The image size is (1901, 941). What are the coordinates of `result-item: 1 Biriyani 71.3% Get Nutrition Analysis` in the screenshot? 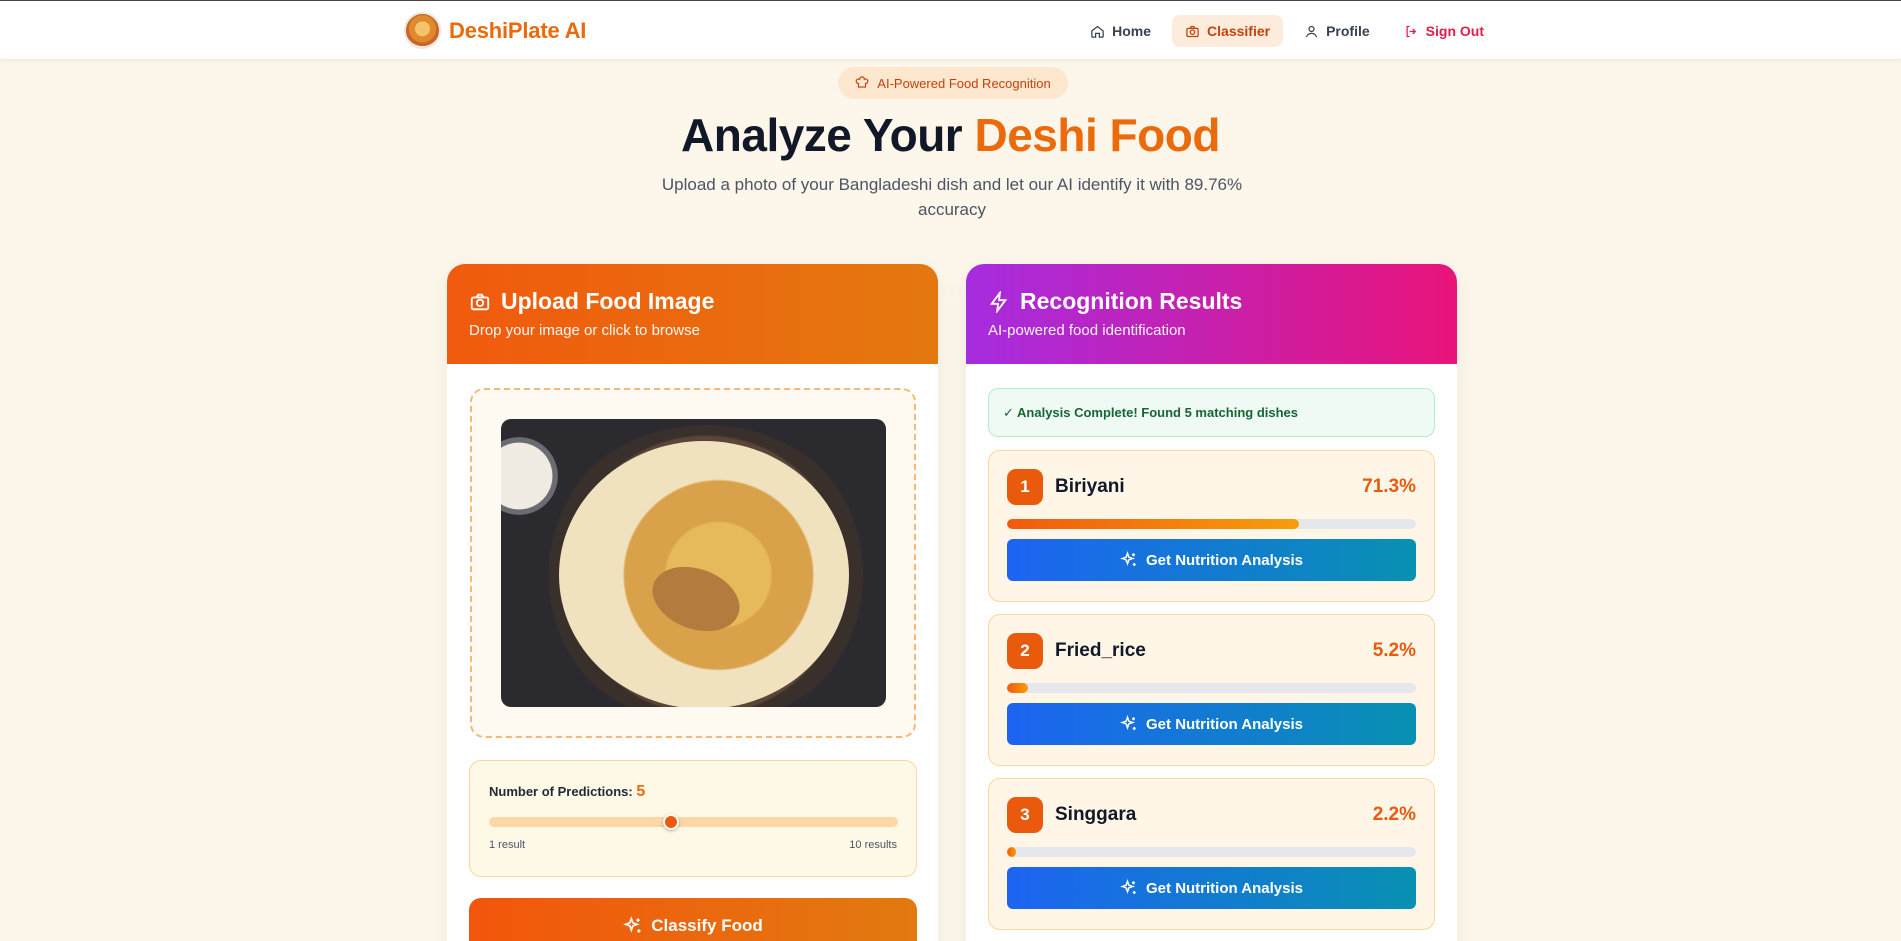 It's located at (1211, 526).